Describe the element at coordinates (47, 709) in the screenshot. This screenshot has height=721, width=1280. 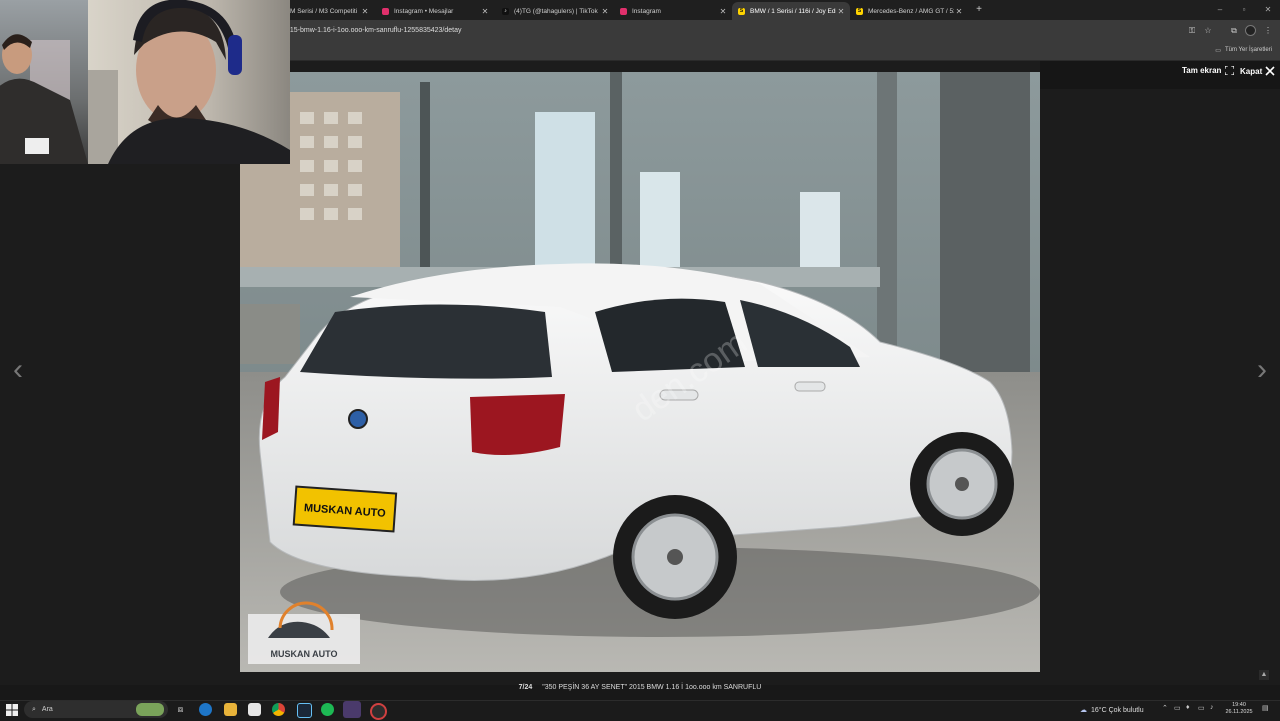
I see `search-placeholder: Ara` at that location.